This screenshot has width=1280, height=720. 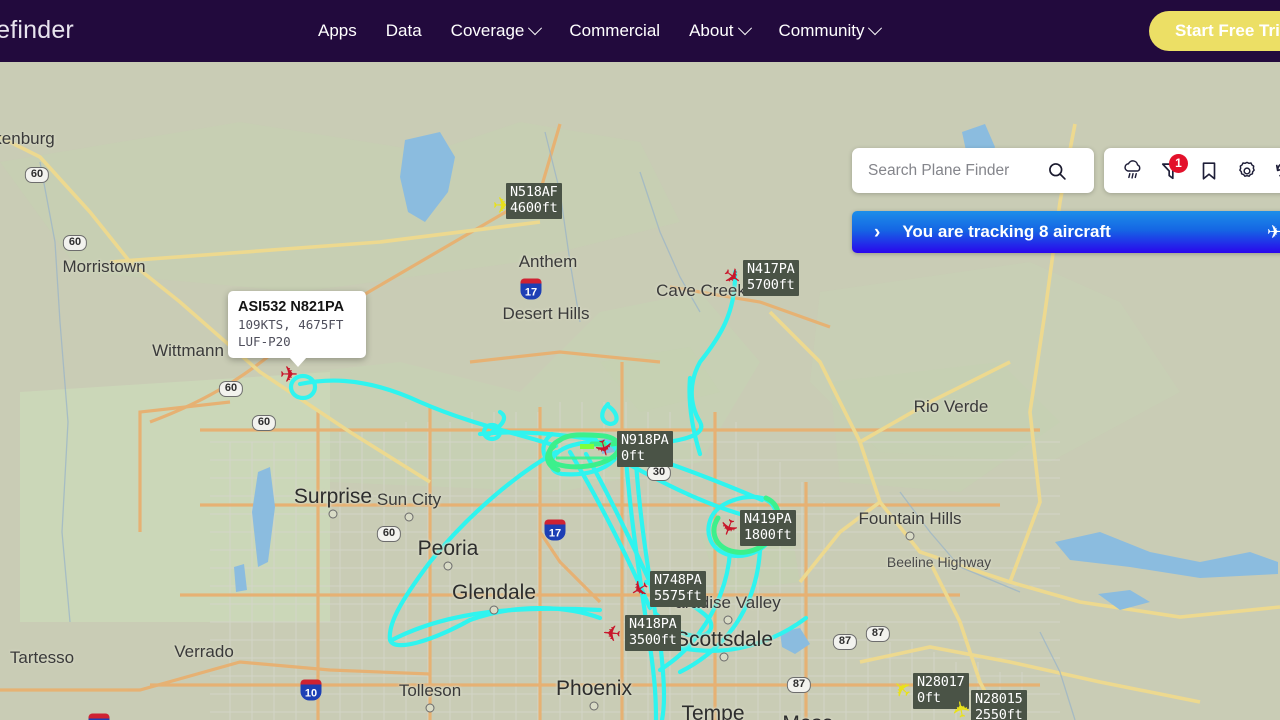 I want to click on tracking-banner-text: You are tracking 8 aircraft, so click(x=1006, y=231).